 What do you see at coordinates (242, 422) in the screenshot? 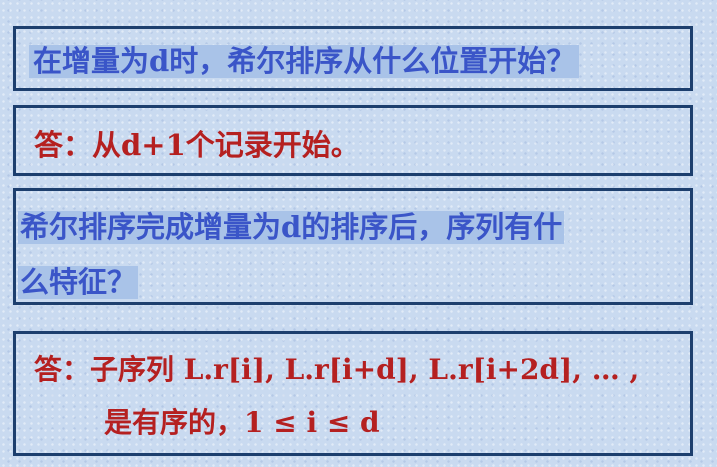
I see `answer2-line2: 是有序的，1 ≤ i ≤ d` at bounding box center [242, 422].